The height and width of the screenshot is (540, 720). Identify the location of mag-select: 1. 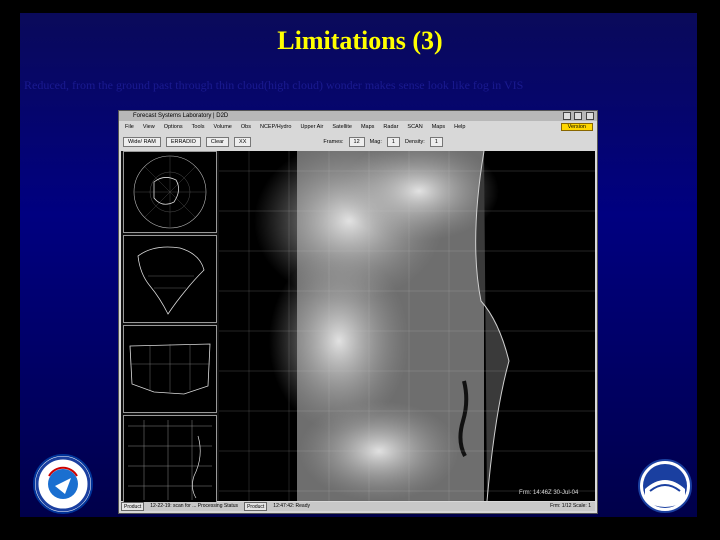
(393, 141).